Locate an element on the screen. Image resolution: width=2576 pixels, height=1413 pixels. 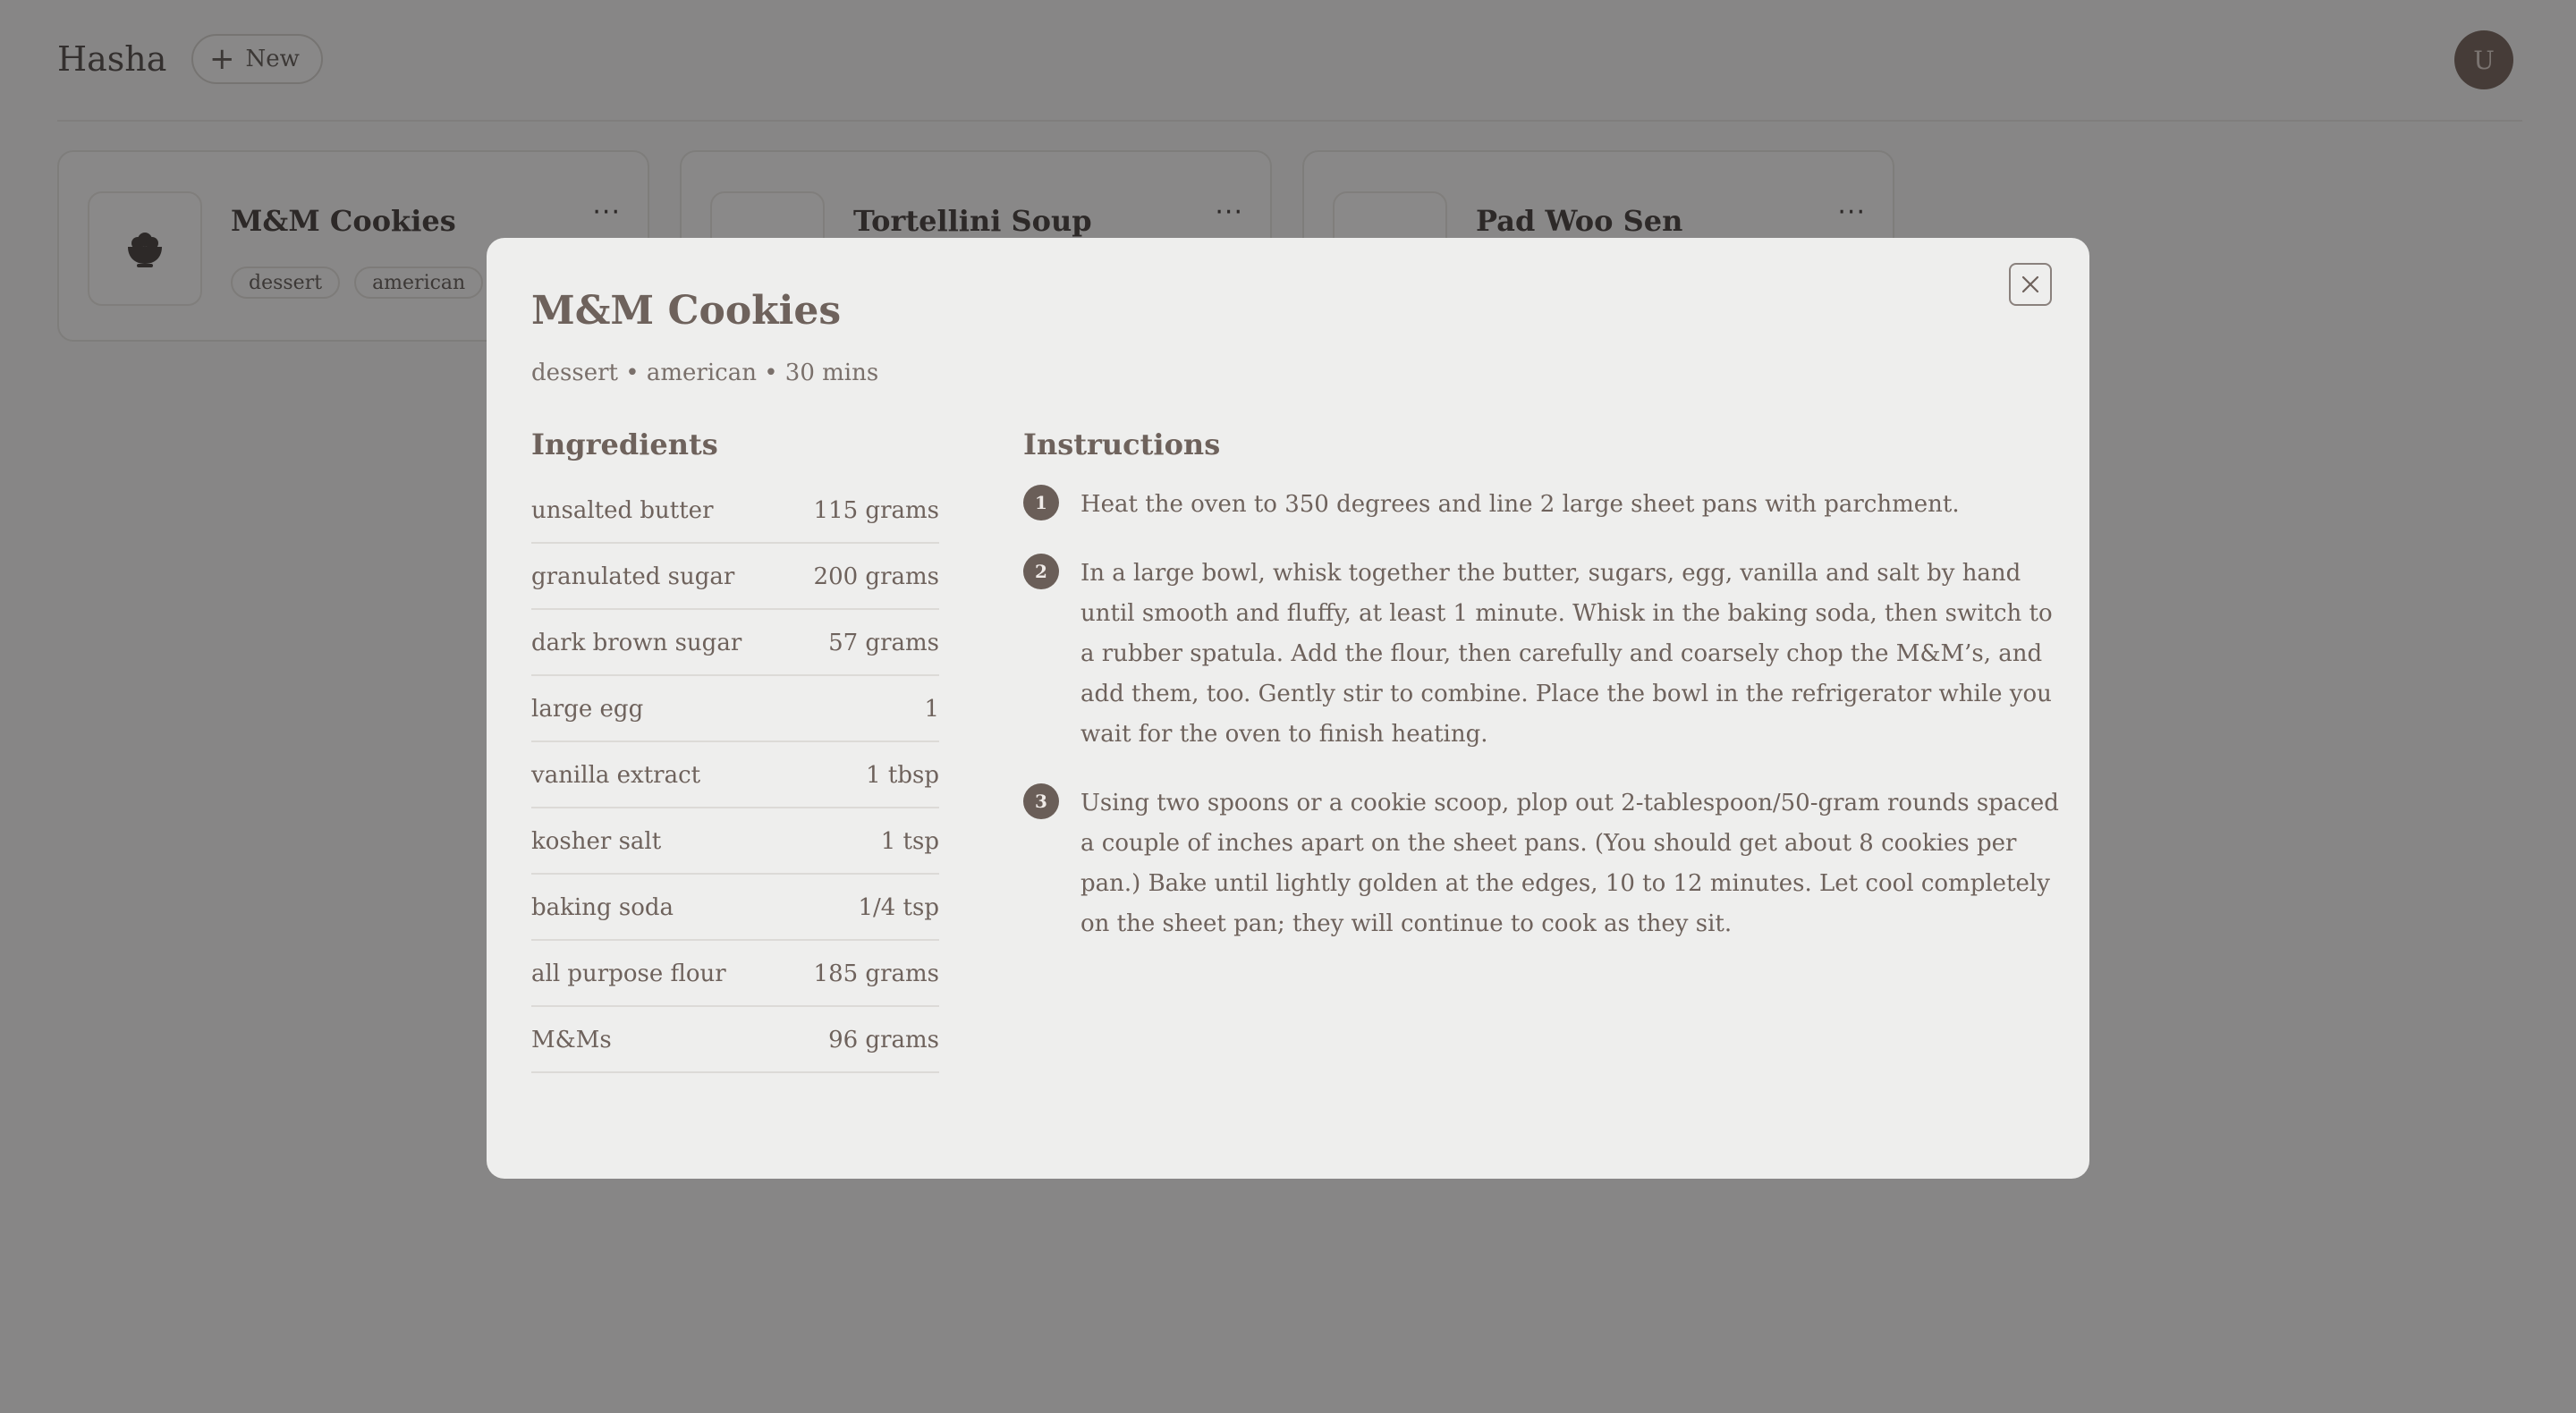
ingredient-amount: 185 grams is located at coordinates (876, 973).